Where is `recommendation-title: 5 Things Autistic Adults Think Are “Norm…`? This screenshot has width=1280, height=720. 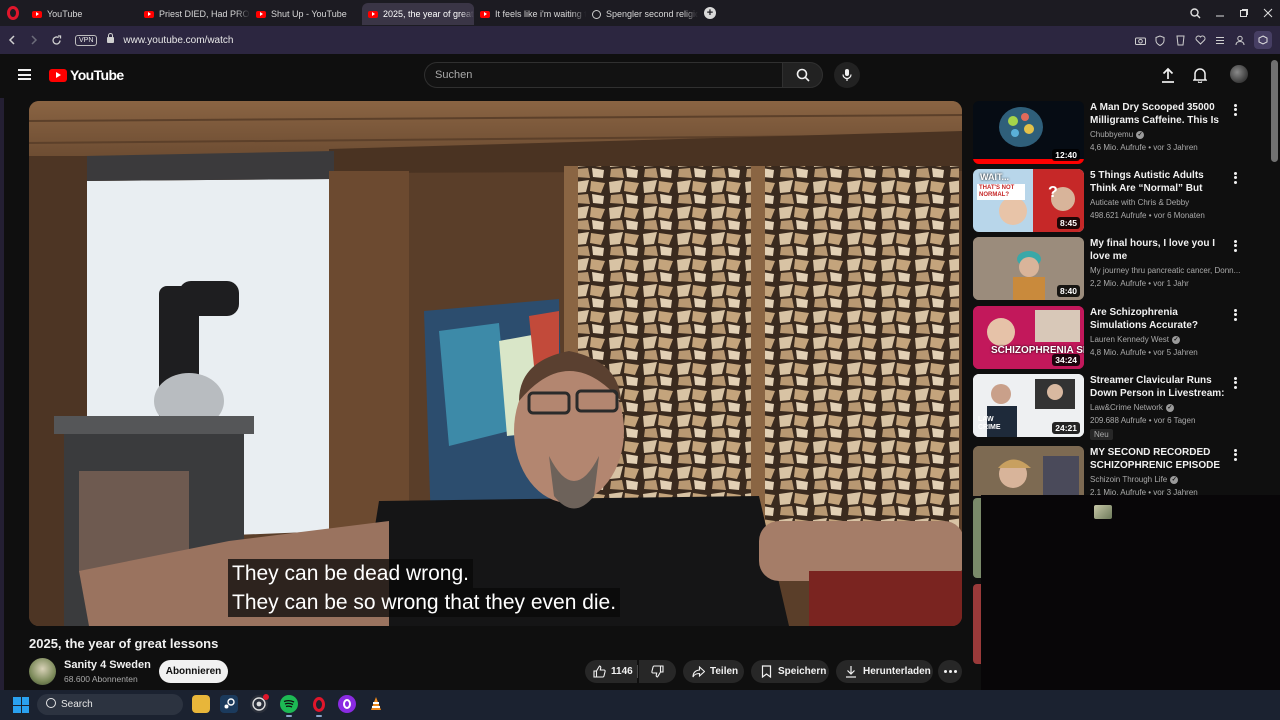
recommendation-title: 5 Things Autistic Adults Think Are “Norm… is located at coordinates (1160, 182).